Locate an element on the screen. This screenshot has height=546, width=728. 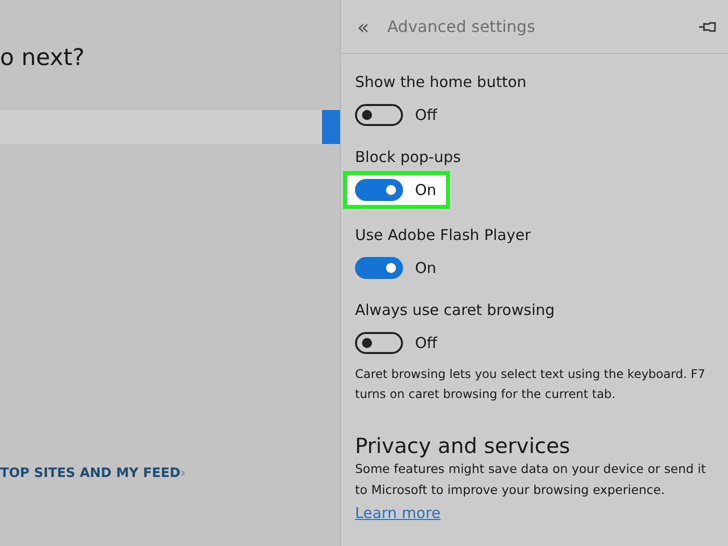
pin-icon is located at coordinates (707, 26).